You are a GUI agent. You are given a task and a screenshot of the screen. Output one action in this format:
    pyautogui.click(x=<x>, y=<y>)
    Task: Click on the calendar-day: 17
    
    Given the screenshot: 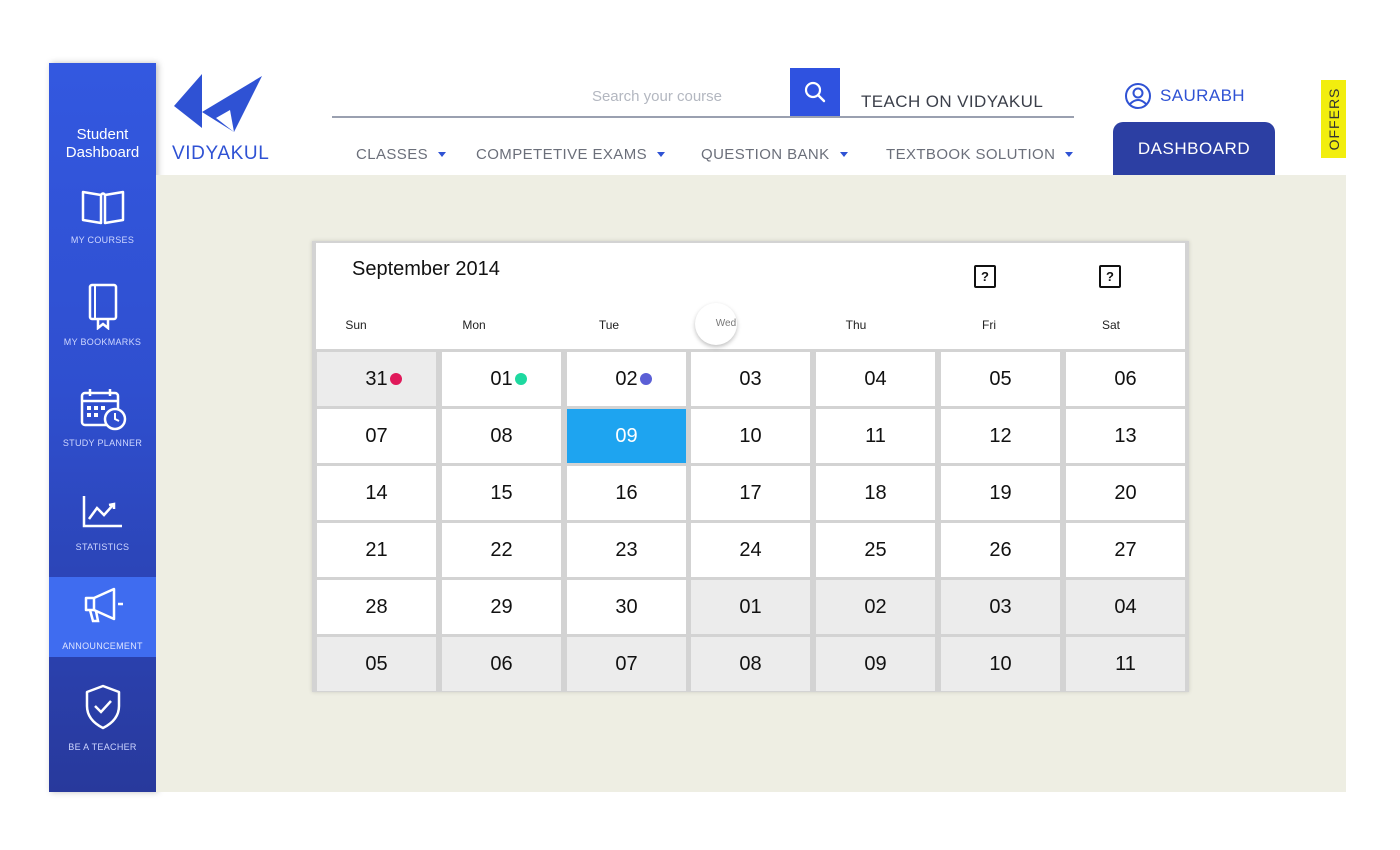 What is the action you would take?
    pyautogui.click(x=750, y=493)
    